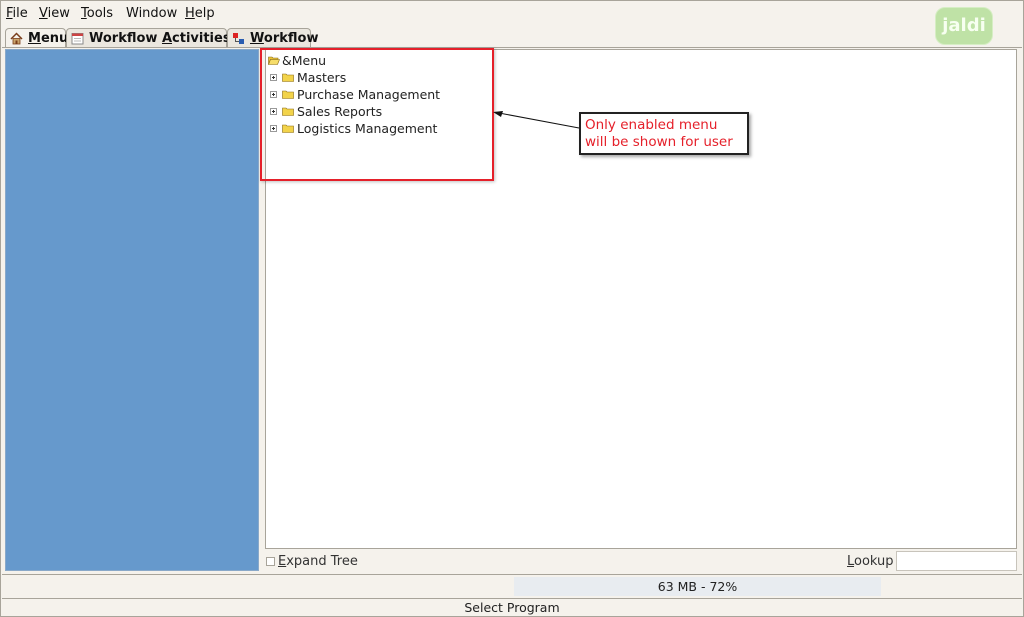 This screenshot has width=1024, height=617. Describe the element at coordinates (367, 128) in the screenshot. I see `tree-item-label: Logistics Management` at that location.